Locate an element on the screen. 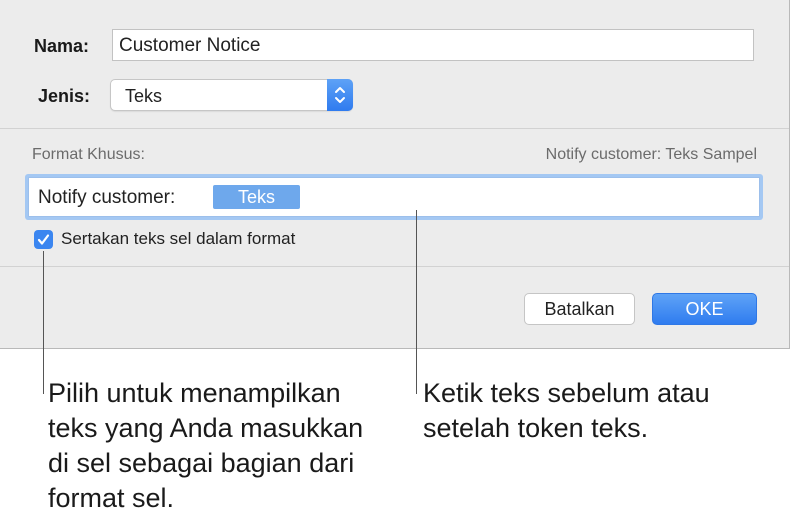 The width and height of the screenshot is (790, 516). type-label: Jenis: is located at coordinates (64, 96).